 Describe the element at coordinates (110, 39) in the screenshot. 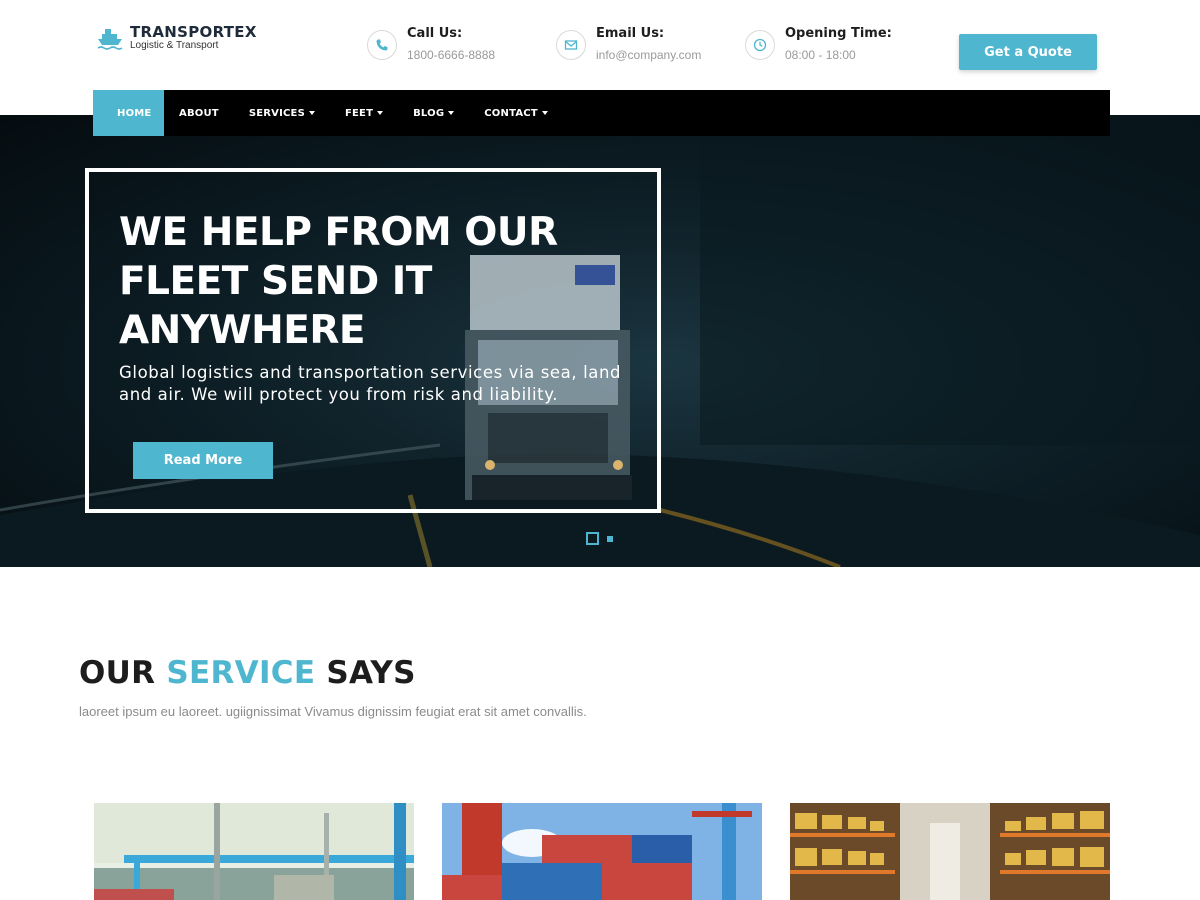

I see `ship-icon` at that location.